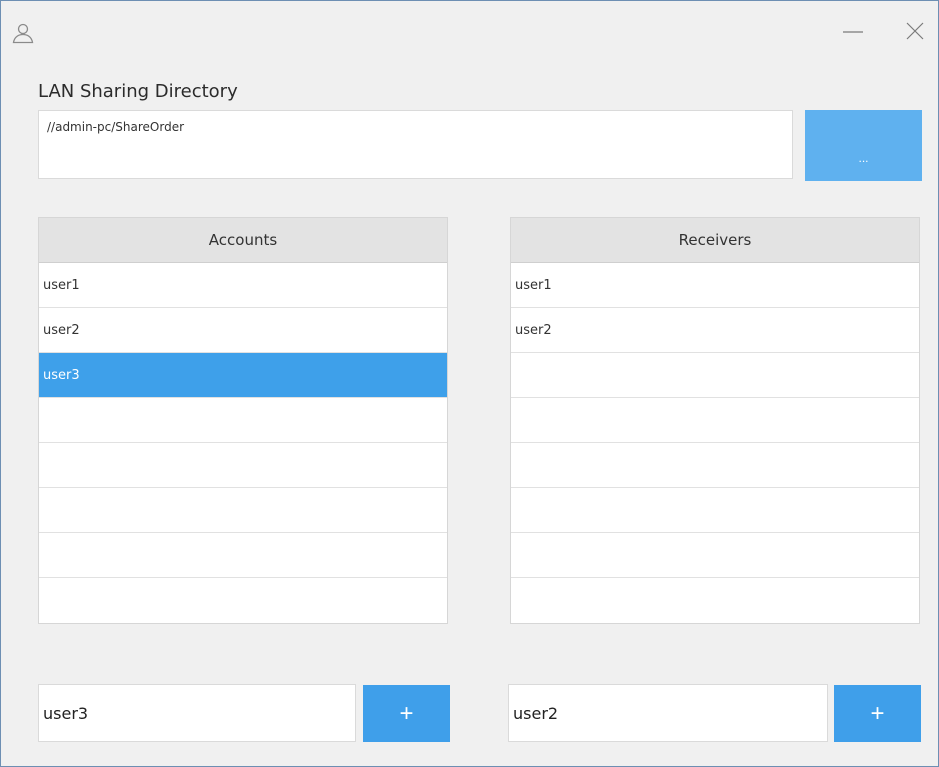 The image size is (939, 767). Describe the element at coordinates (715, 285) in the screenshot. I see `receivers-row: user1` at that location.